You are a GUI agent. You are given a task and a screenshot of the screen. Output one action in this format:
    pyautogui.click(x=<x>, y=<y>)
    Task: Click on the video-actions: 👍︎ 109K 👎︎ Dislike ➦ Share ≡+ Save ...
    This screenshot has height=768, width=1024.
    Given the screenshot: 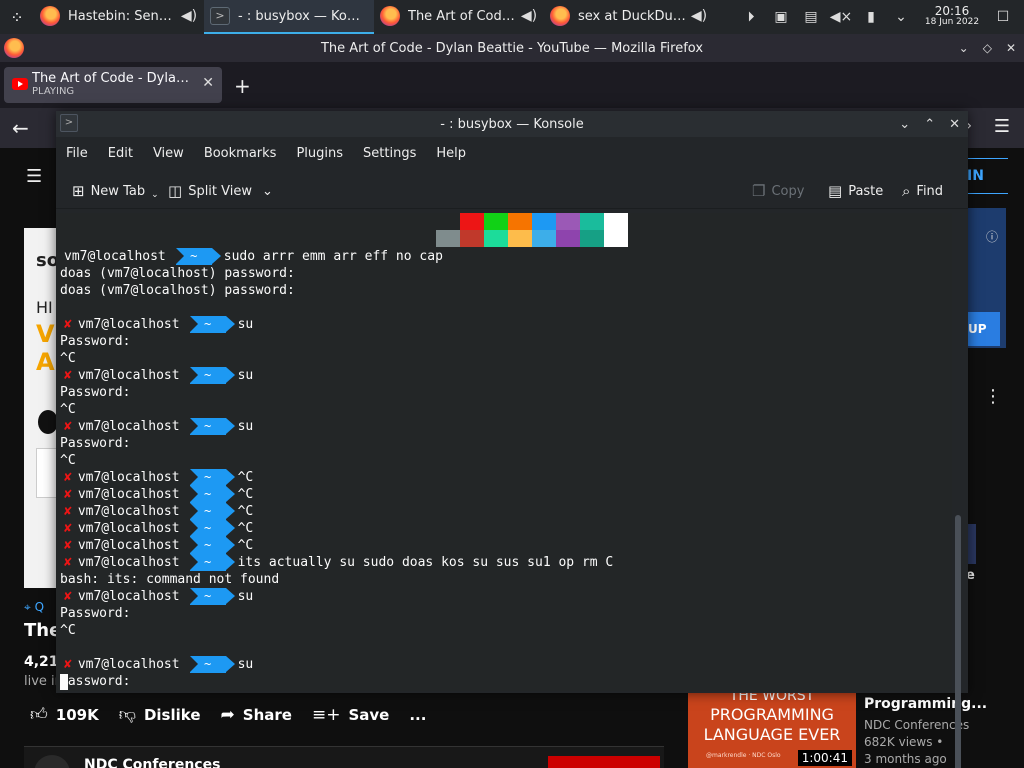 What is the action you would take?
    pyautogui.click(x=228, y=715)
    